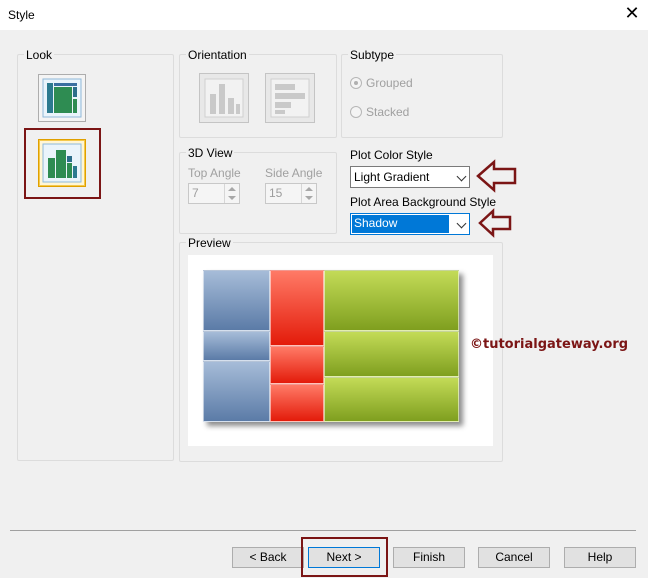  What do you see at coordinates (323, 530) in the screenshot?
I see `divider` at bounding box center [323, 530].